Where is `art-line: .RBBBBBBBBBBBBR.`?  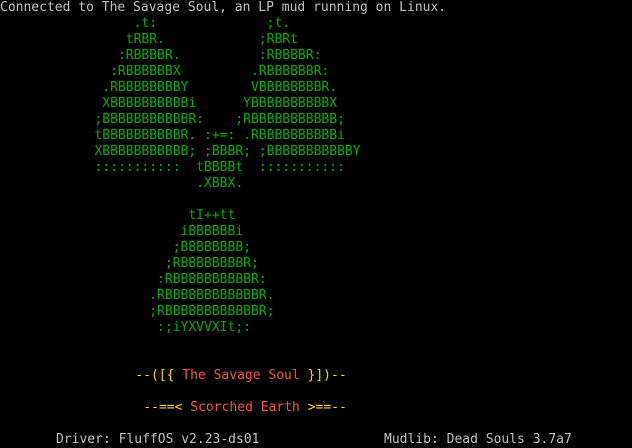
art-line: .RBBBBBBBBBBBBR. is located at coordinates (149, 295).